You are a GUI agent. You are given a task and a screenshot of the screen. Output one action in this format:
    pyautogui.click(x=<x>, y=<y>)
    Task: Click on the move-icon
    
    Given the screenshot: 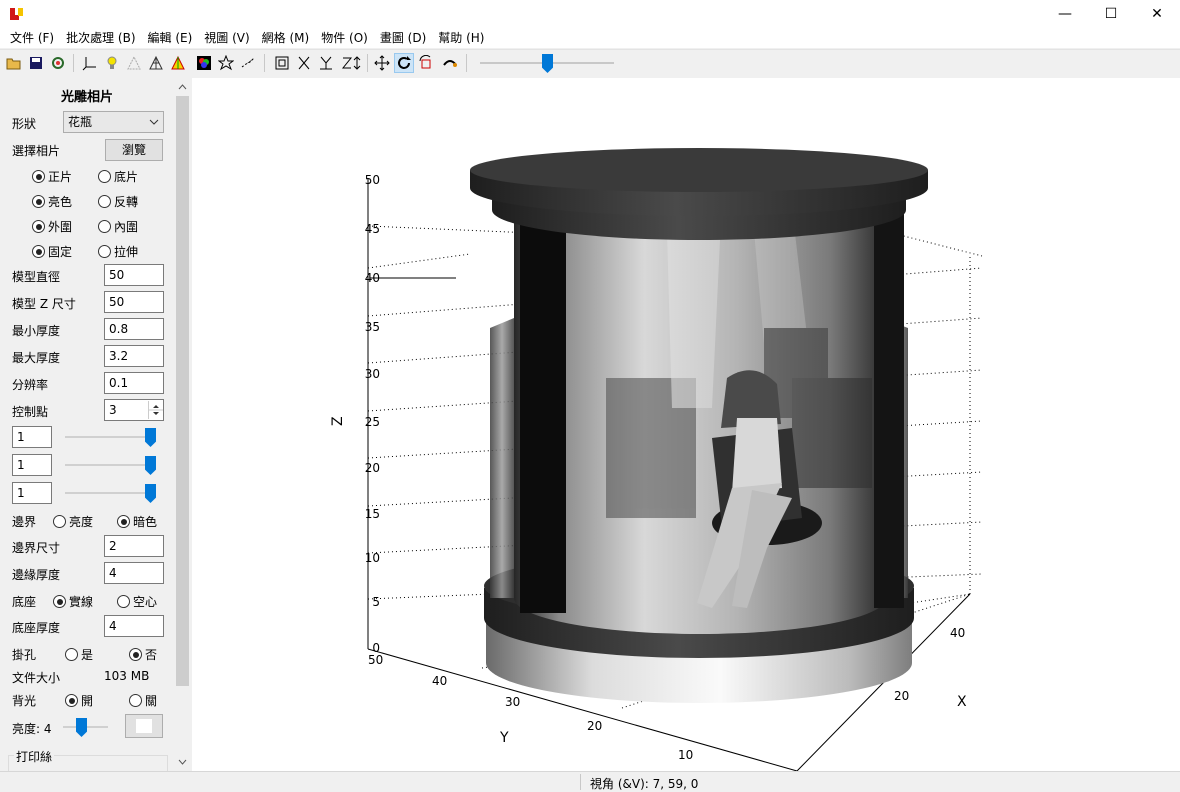 What is the action you would take?
    pyautogui.click(x=382, y=63)
    